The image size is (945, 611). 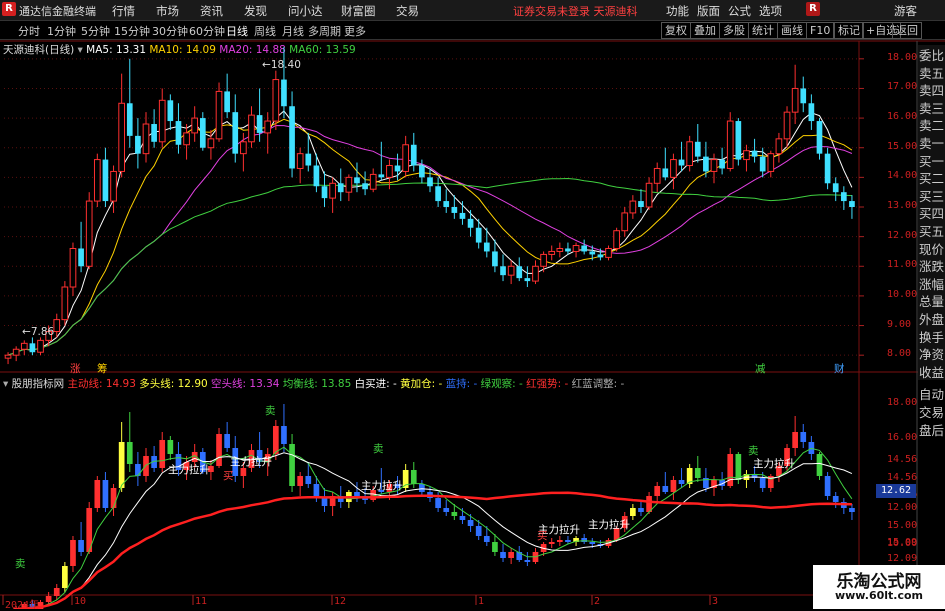 What do you see at coordinates (931, 336) in the screenshot?
I see `sidebar-item: 换手` at bounding box center [931, 336].